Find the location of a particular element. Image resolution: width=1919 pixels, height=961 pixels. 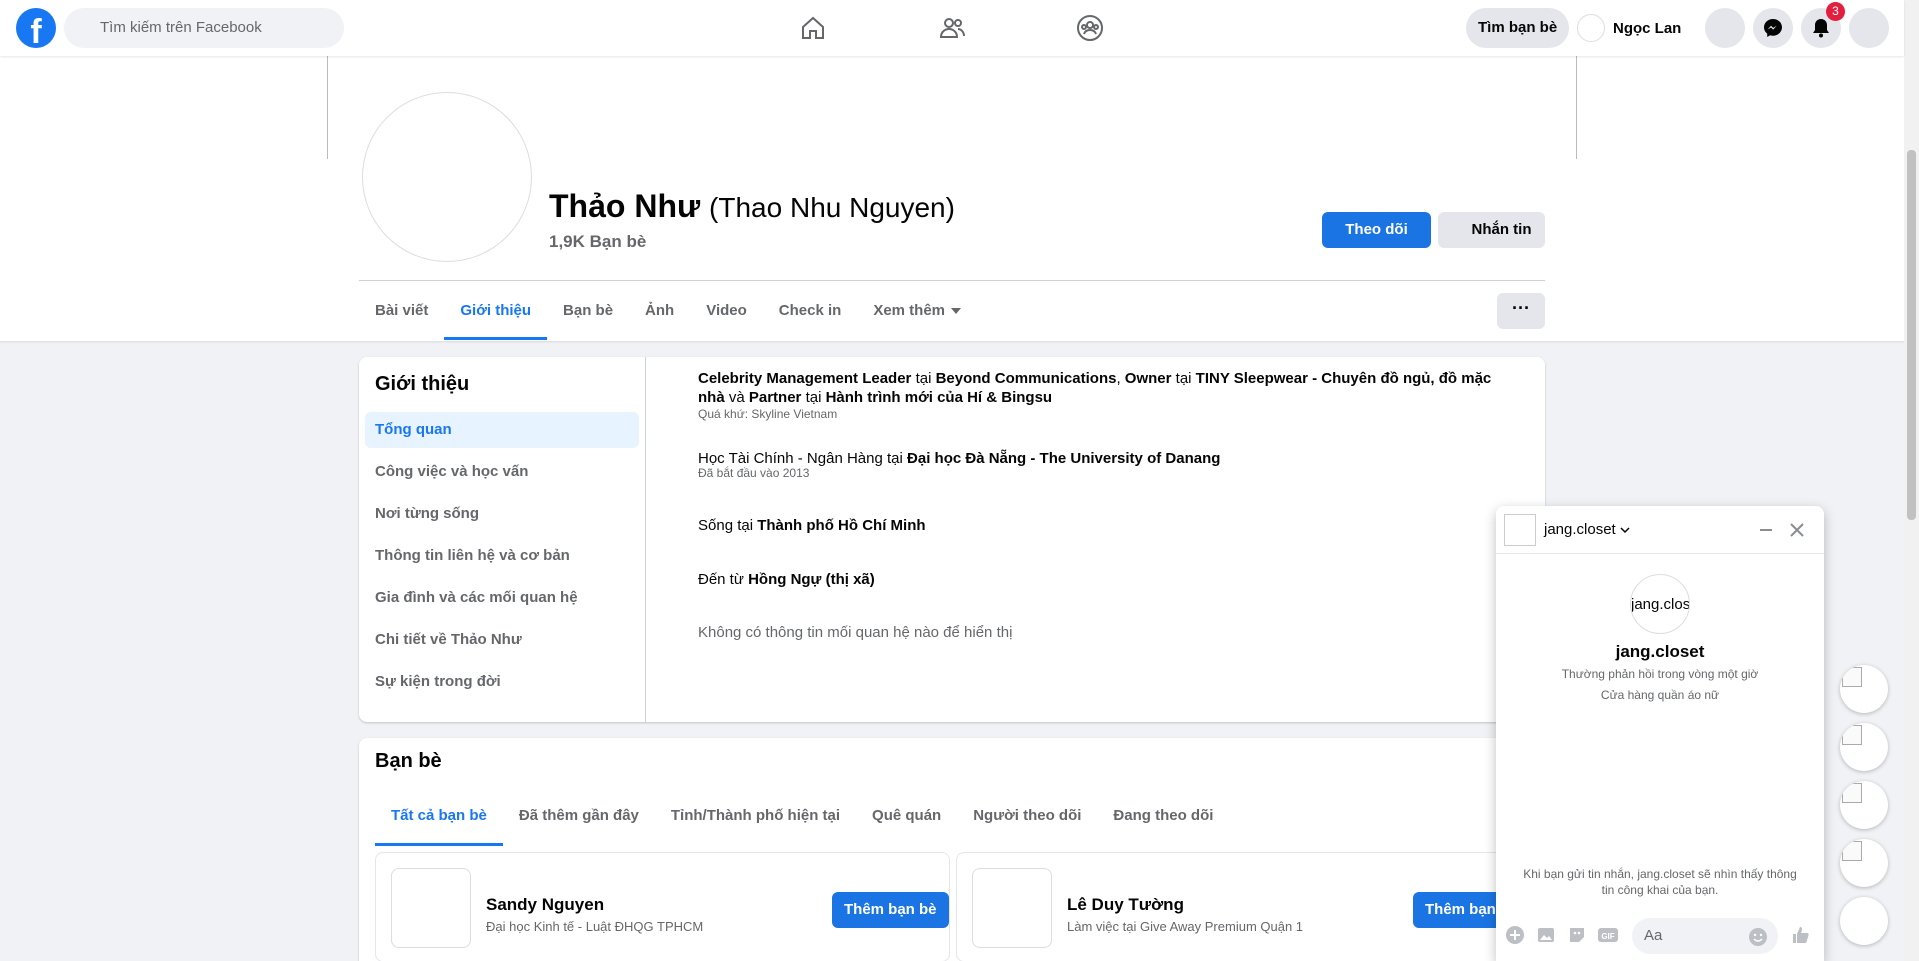

tab-checkin: Check in is located at coordinates (810, 311).